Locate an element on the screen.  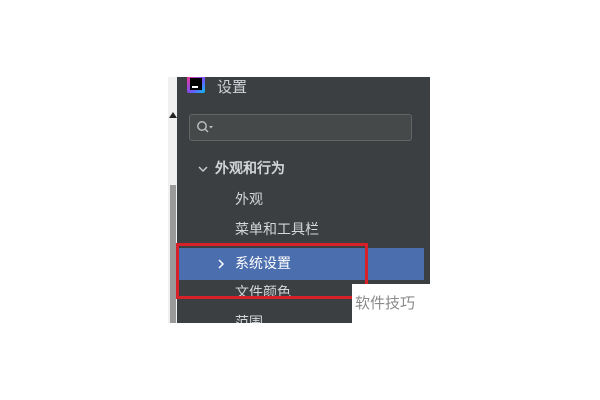
tree-item-label: 范围 is located at coordinates (249, 319).